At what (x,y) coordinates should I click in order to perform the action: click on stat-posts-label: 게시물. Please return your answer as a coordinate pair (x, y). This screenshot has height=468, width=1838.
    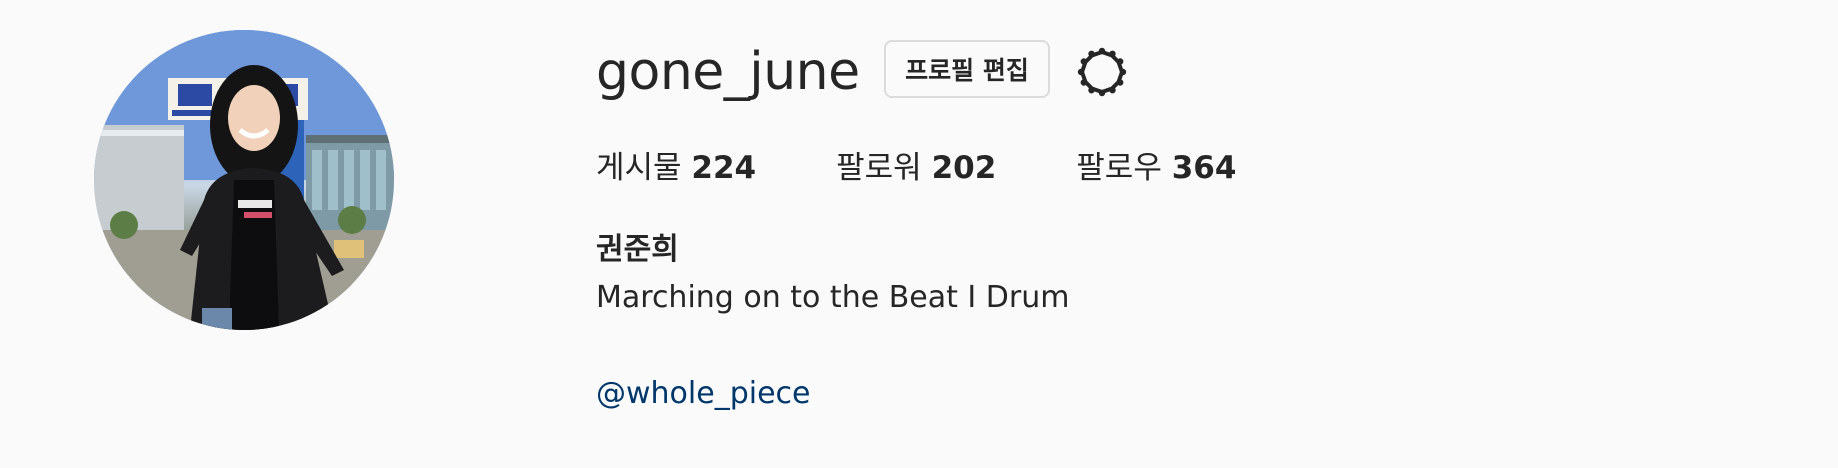
    Looking at the image, I should click on (639, 168).